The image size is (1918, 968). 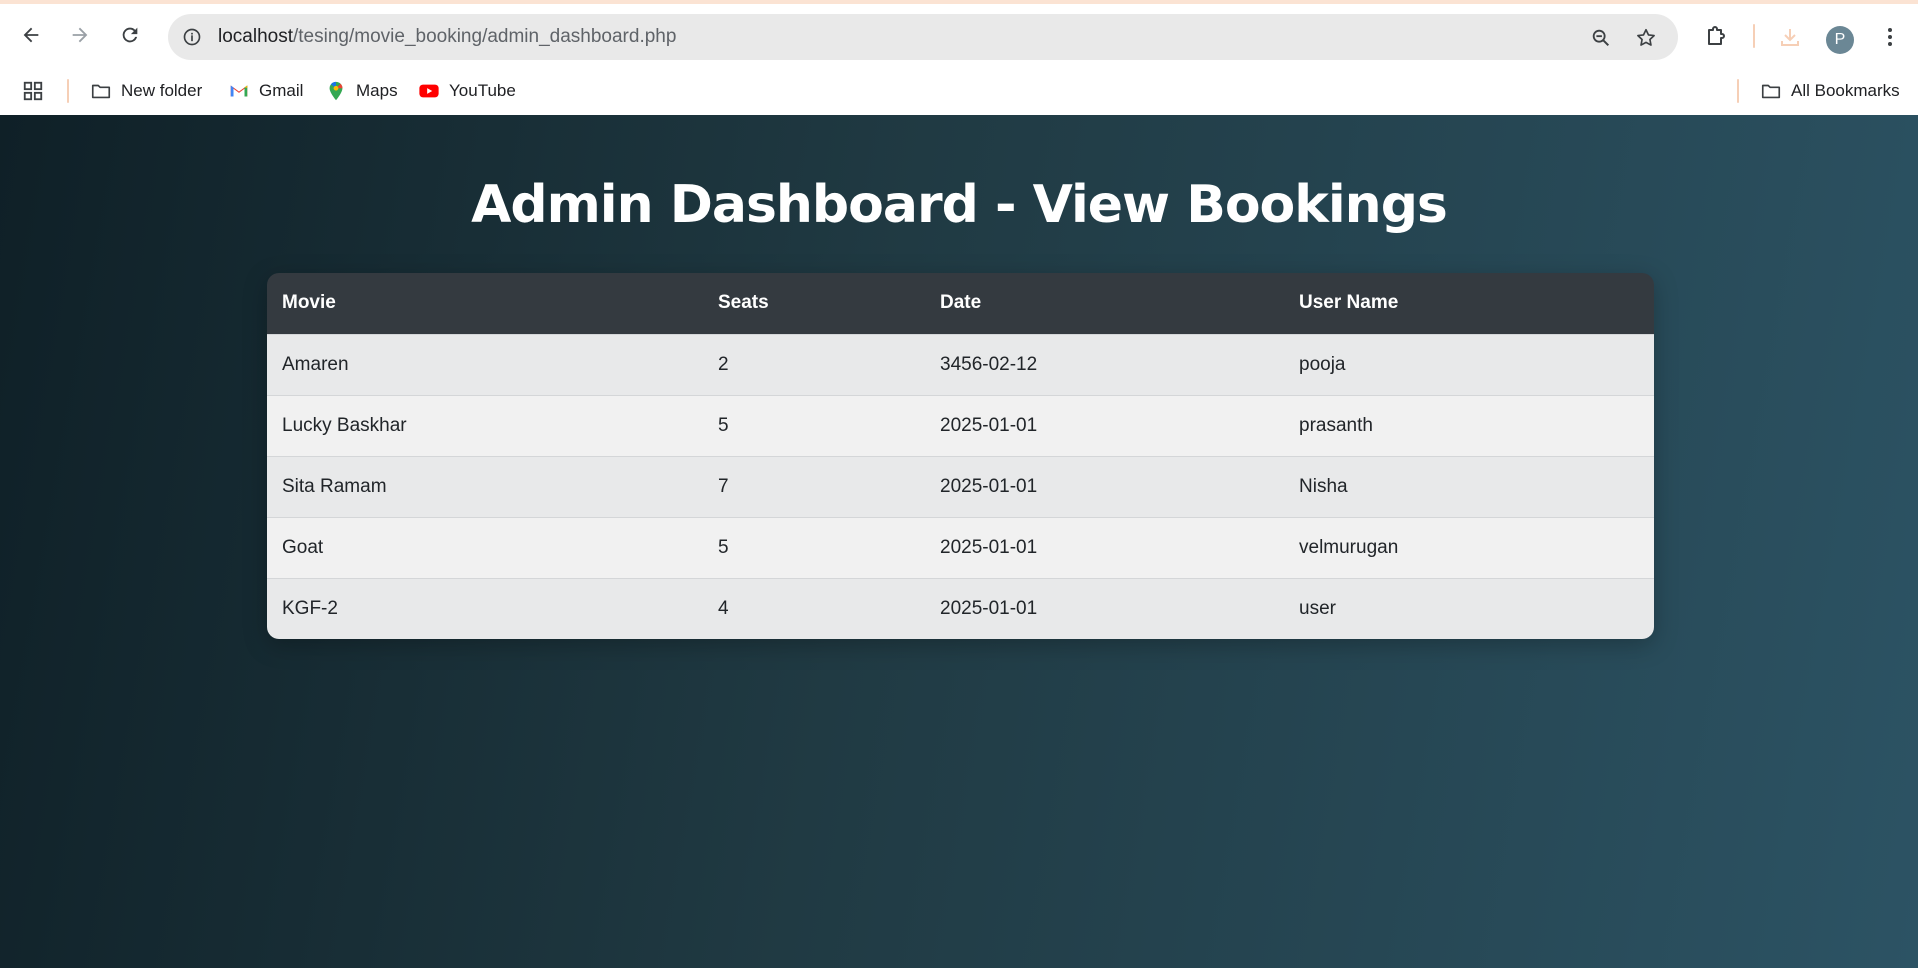 I want to click on table-row: Lucky Baskhar 5 2025-01-01 prasanth, so click(x=960, y=425).